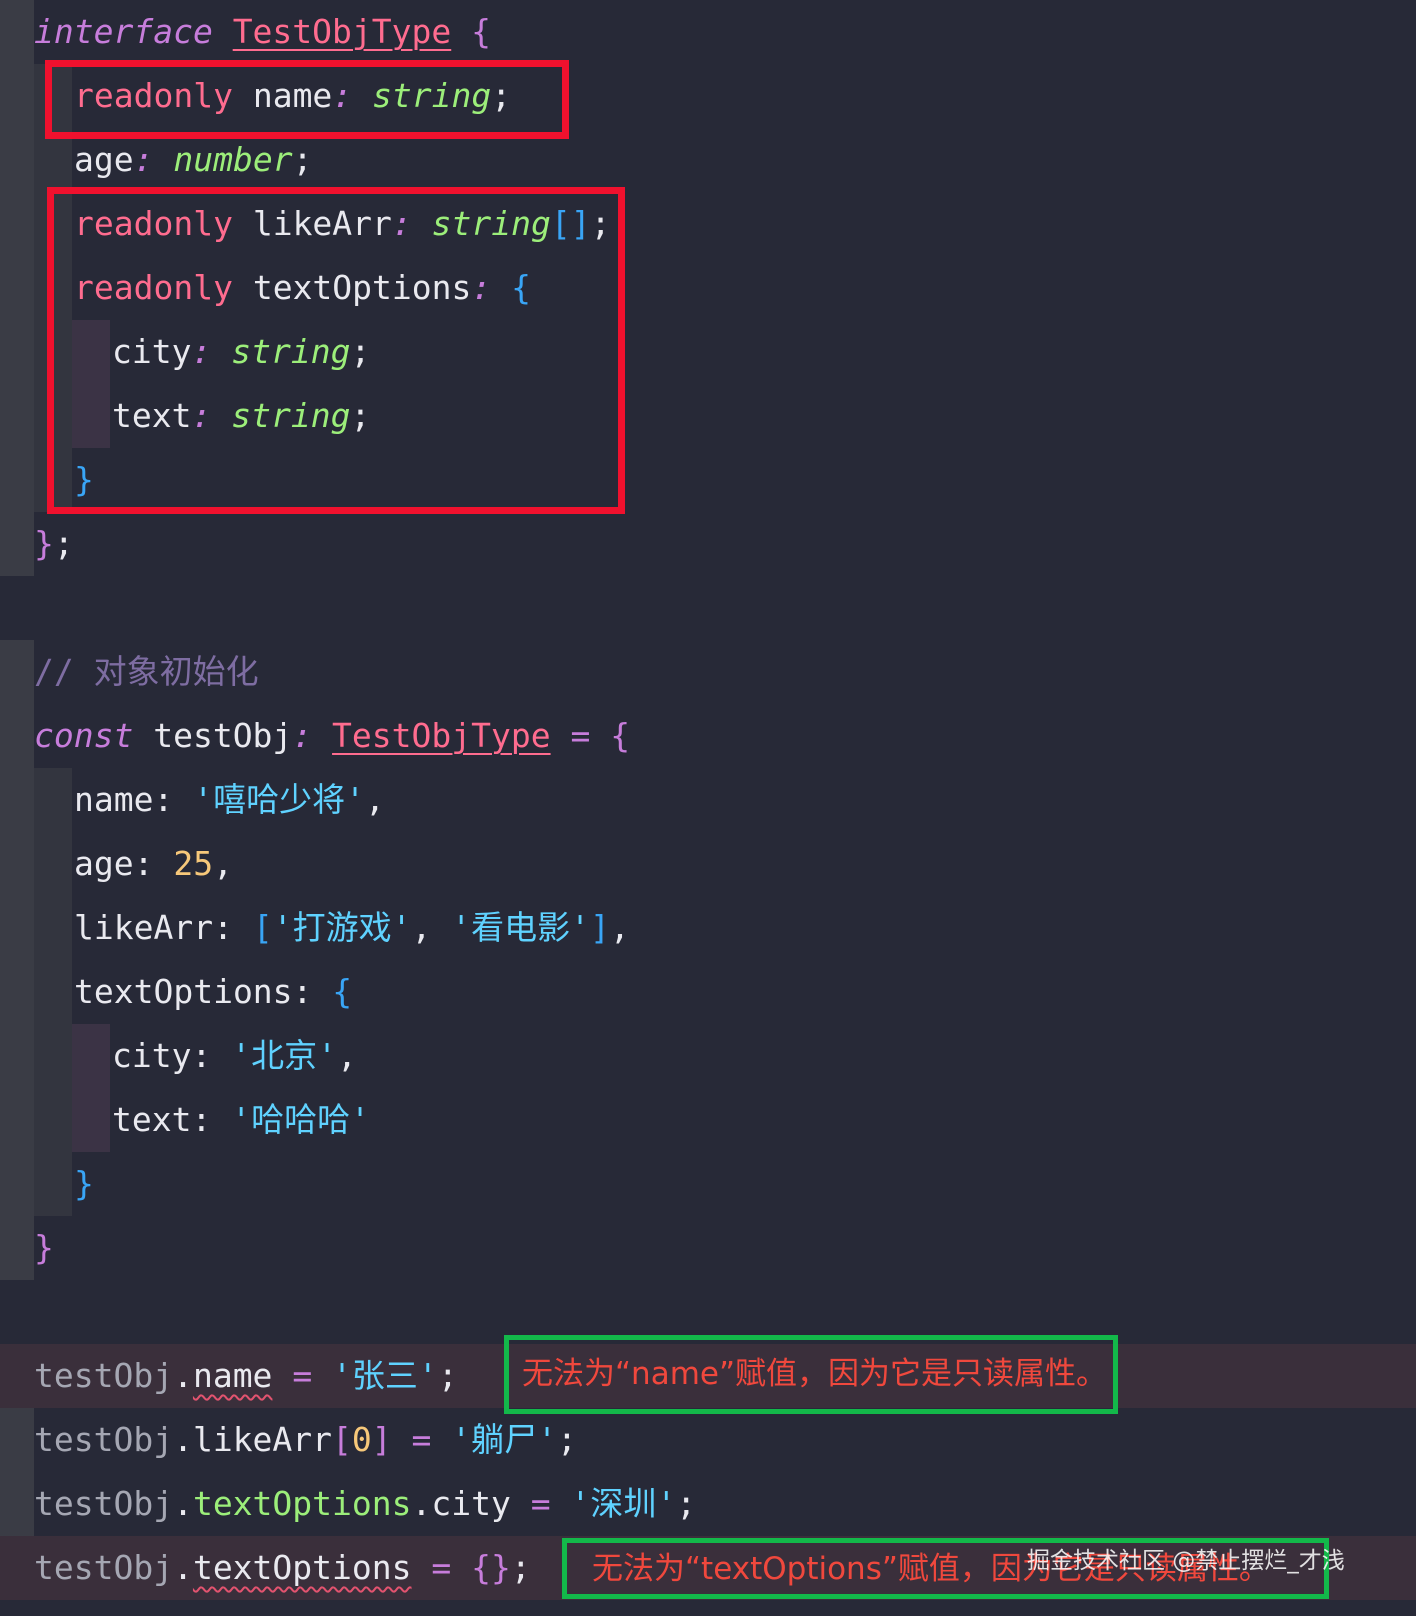 Image resolution: width=1416 pixels, height=1616 pixels. I want to click on type: number, so click(233, 159).